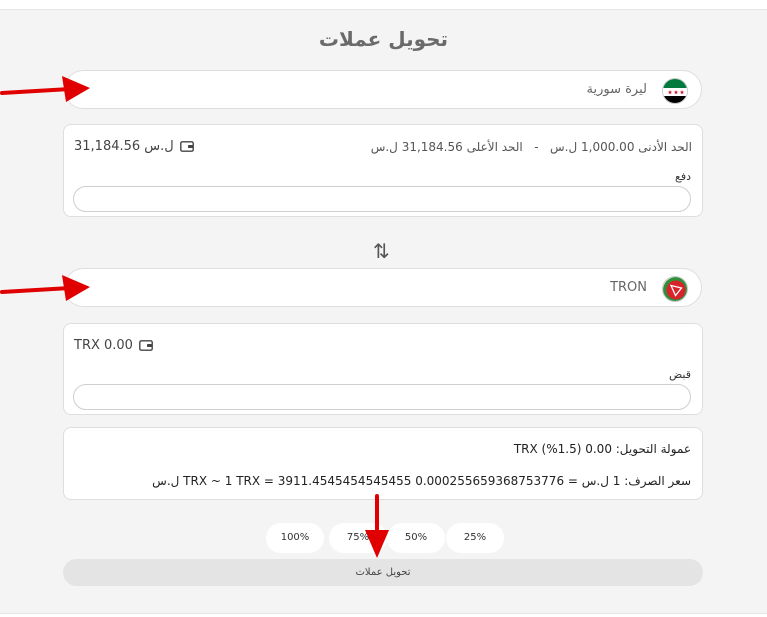 This screenshot has width=767, height=617. What do you see at coordinates (665, 147) in the screenshot?
I see `min-label: الحد الأدنى` at bounding box center [665, 147].